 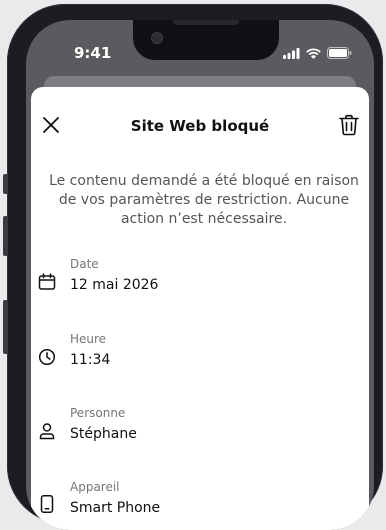 I want to click on detail-row-device: Appareil Smart Phone, so click(x=200, y=505).